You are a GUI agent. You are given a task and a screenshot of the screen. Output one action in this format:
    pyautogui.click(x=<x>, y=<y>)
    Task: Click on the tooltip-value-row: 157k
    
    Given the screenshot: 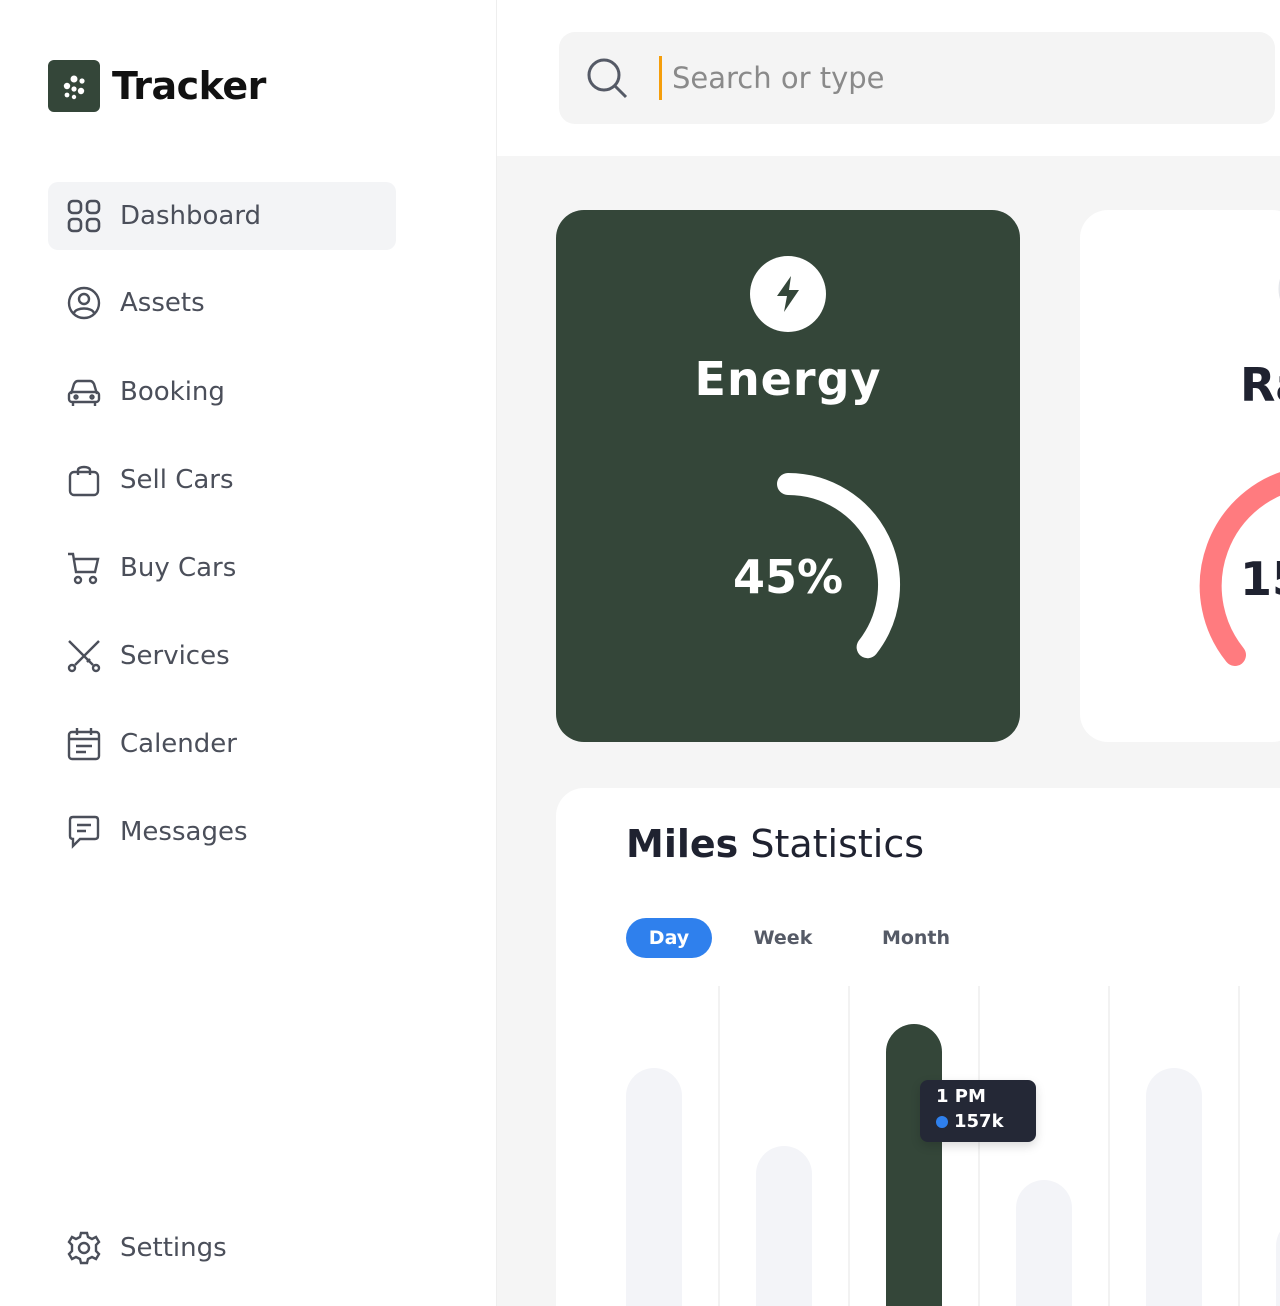 What is the action you would take?
    pyautogui.click(x=986, y=1121)
    